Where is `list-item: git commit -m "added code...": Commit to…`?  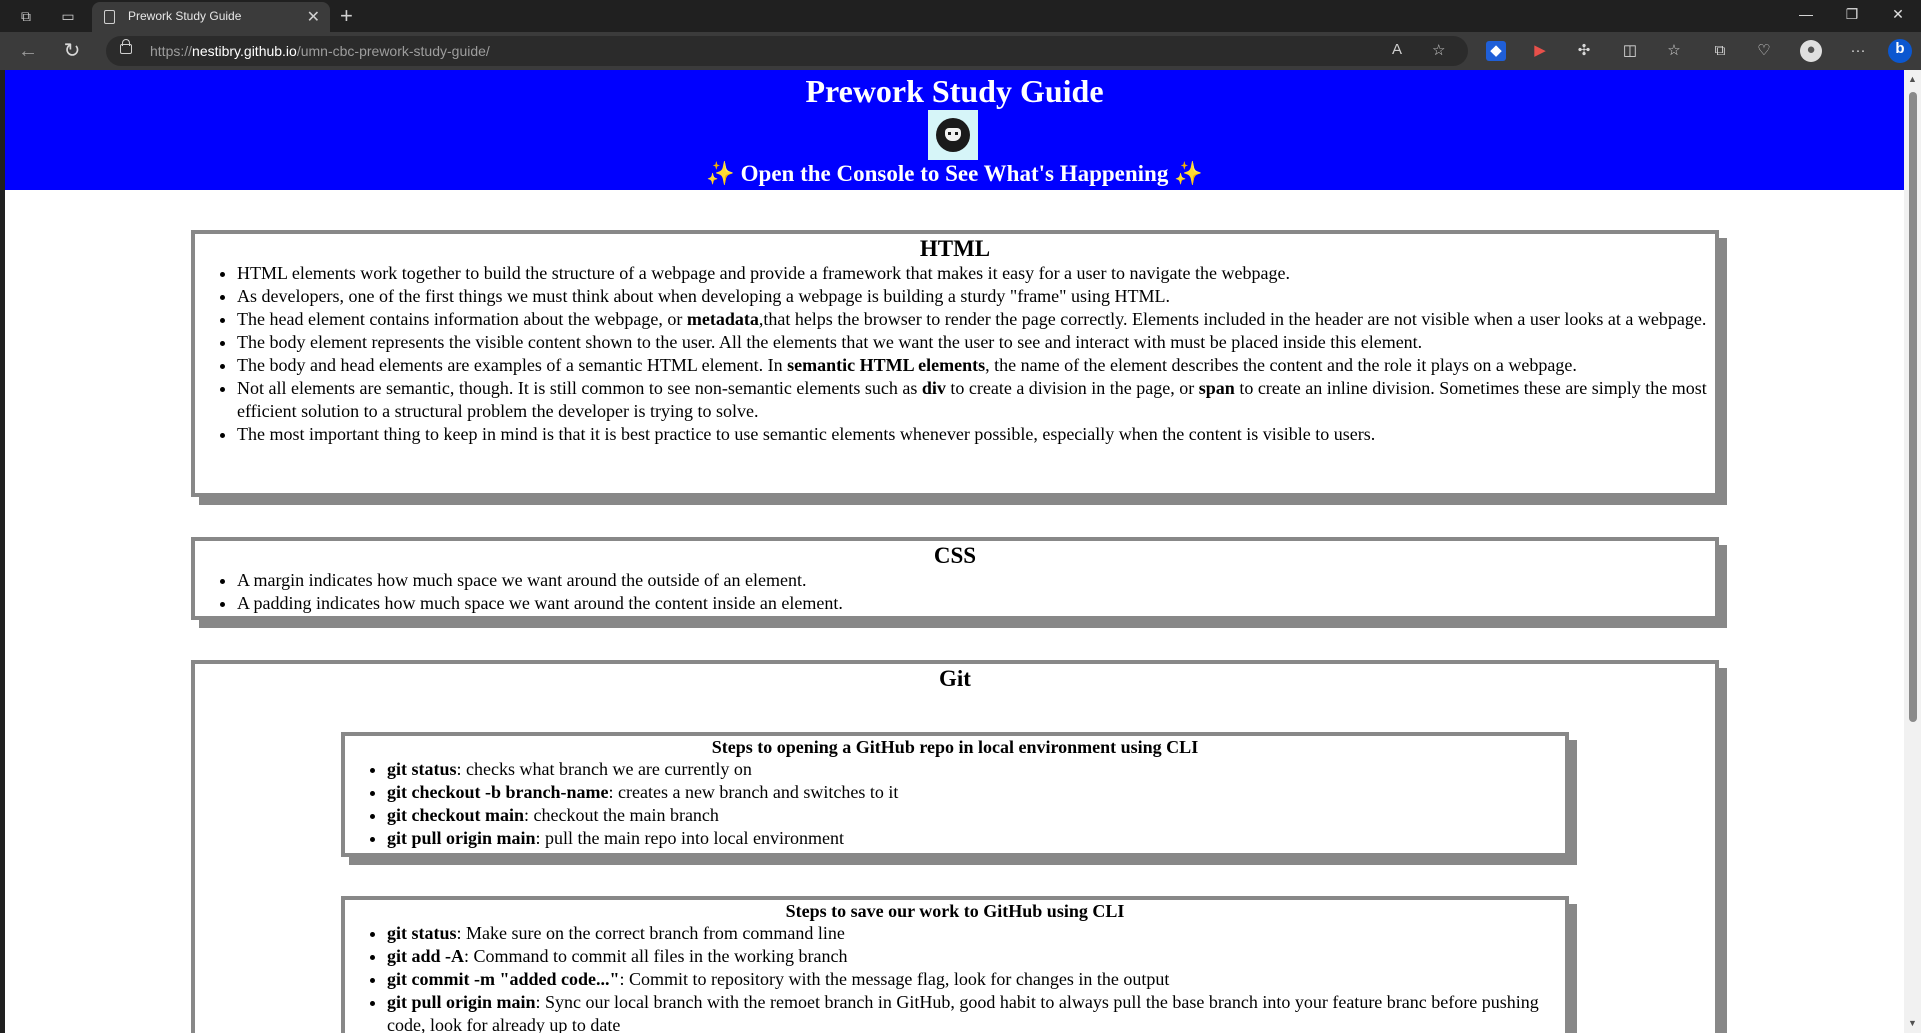 list-item: git commit -m "added code...": Commit to… is located at coordinates (976, 979).